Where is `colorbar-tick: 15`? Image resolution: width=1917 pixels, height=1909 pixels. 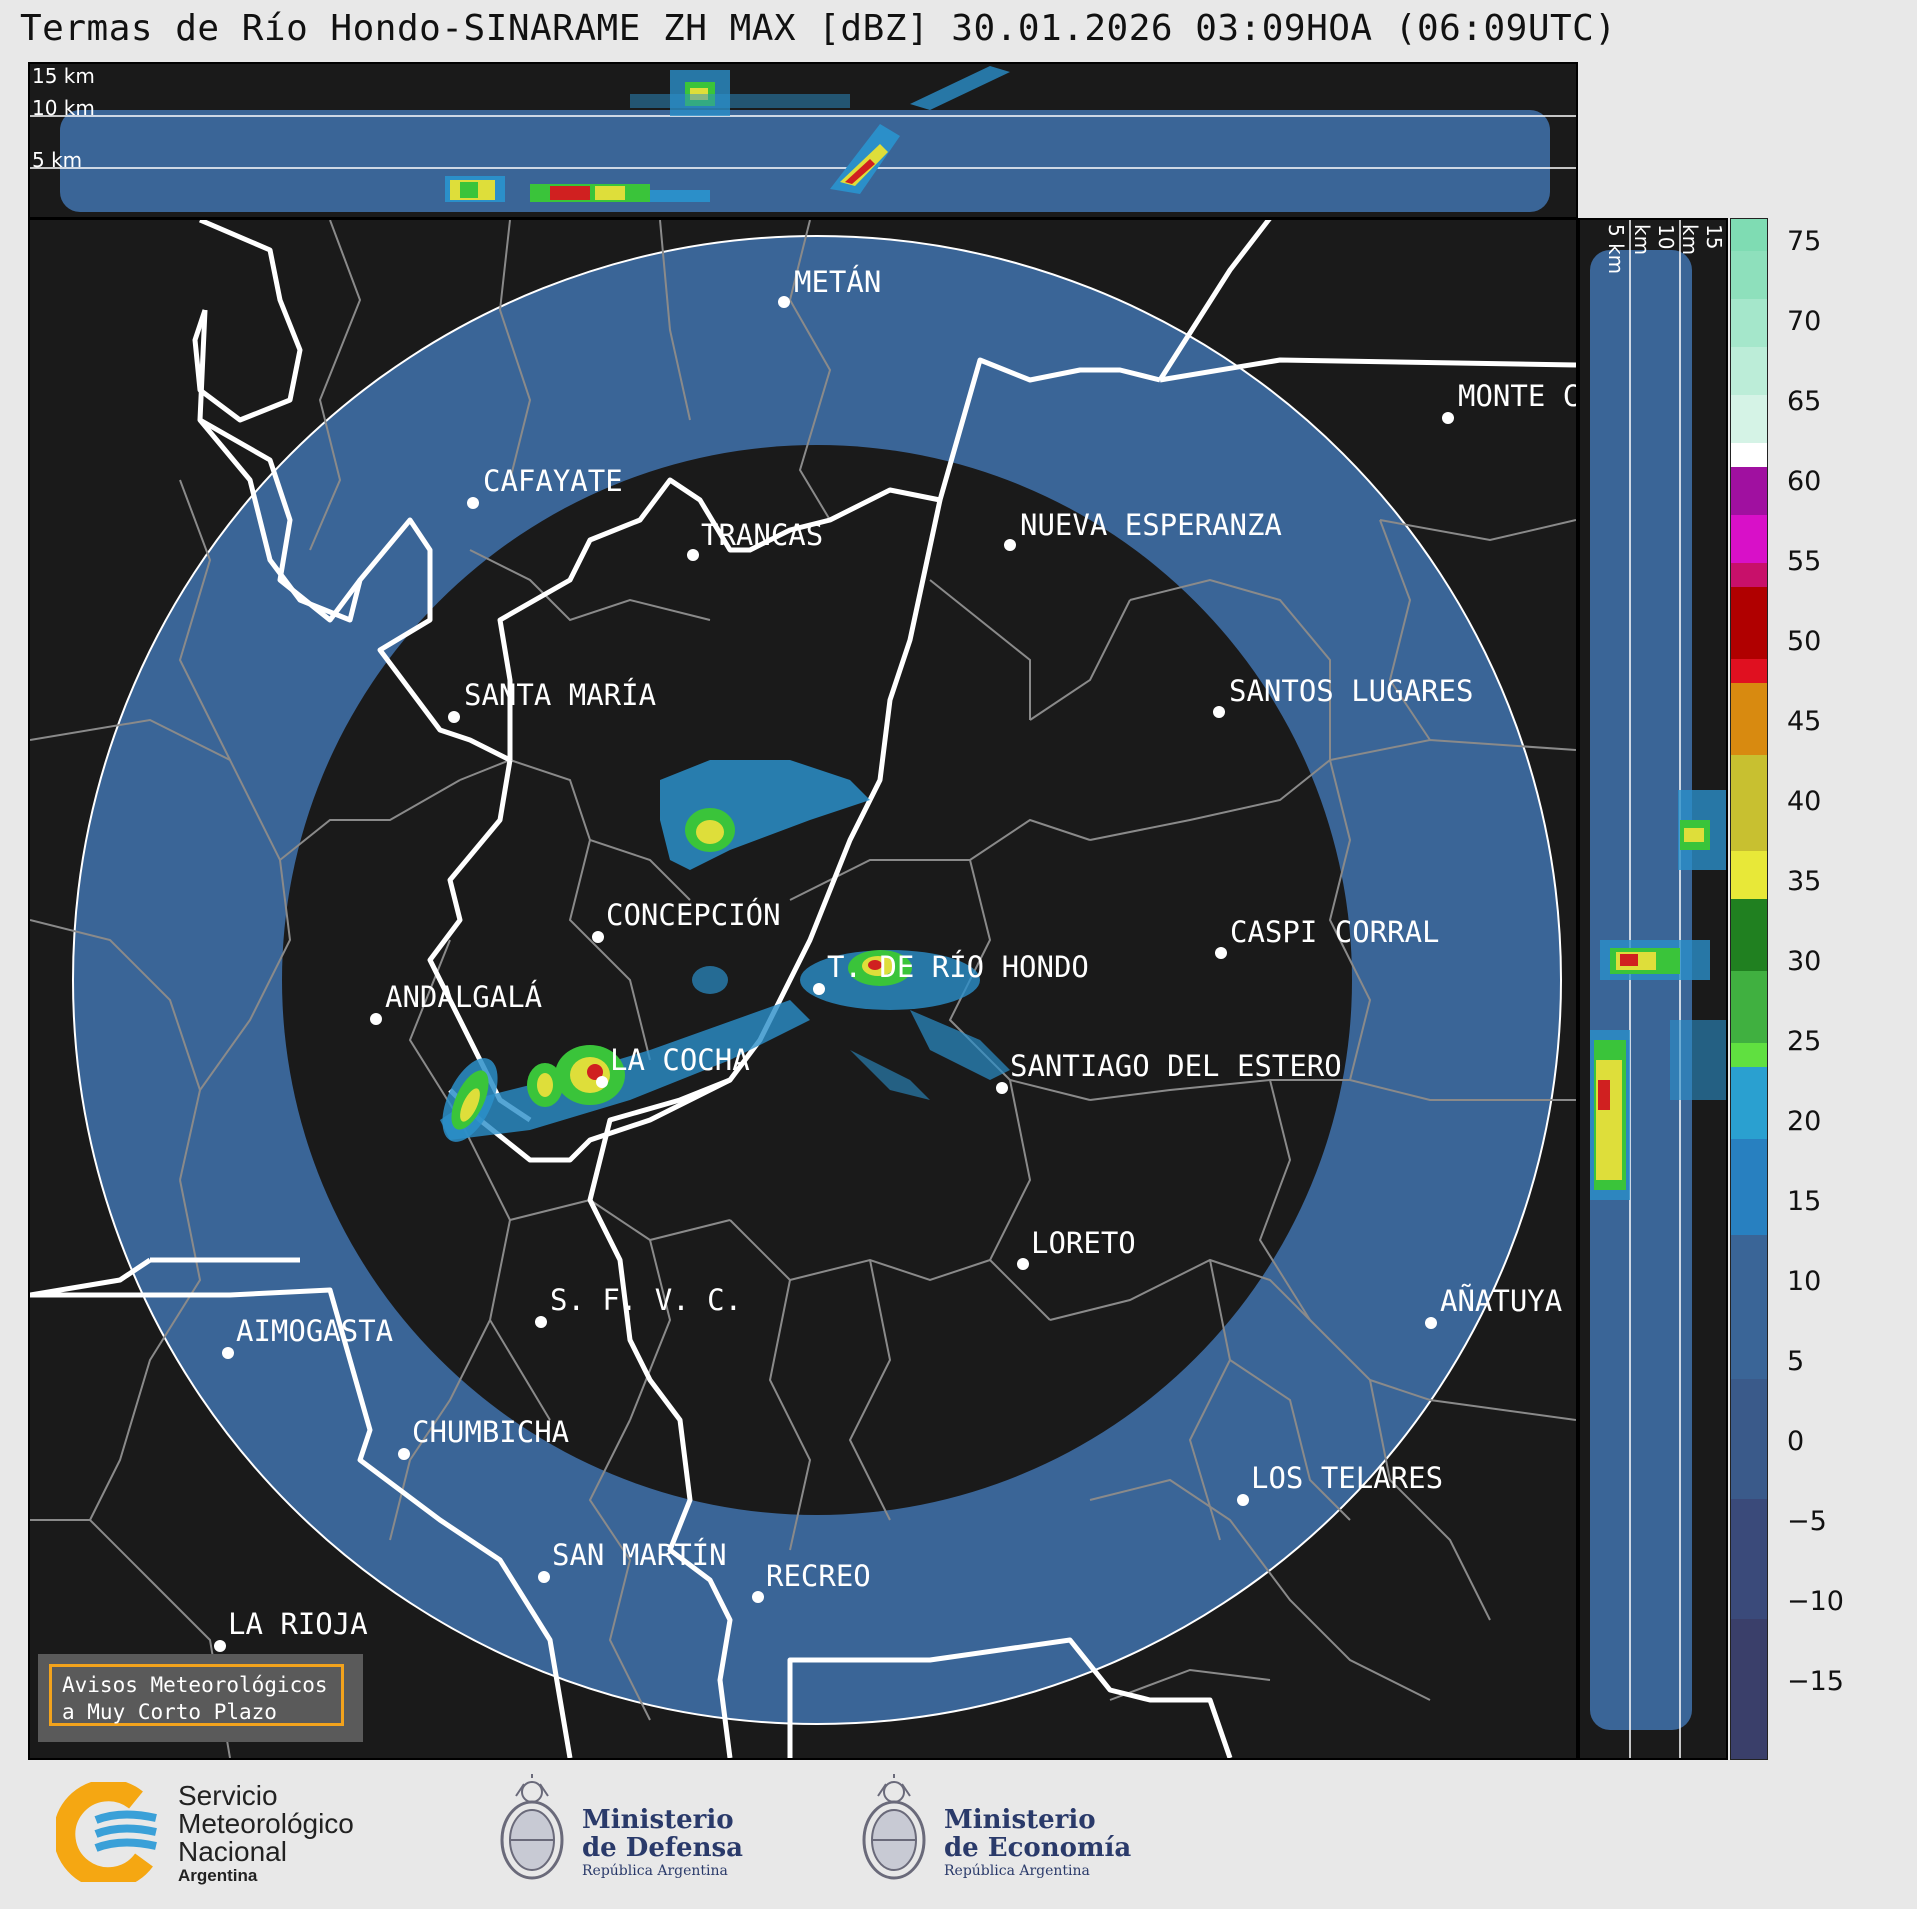 colorbar-tick: 15 is located at coordinates (1804, 1201).